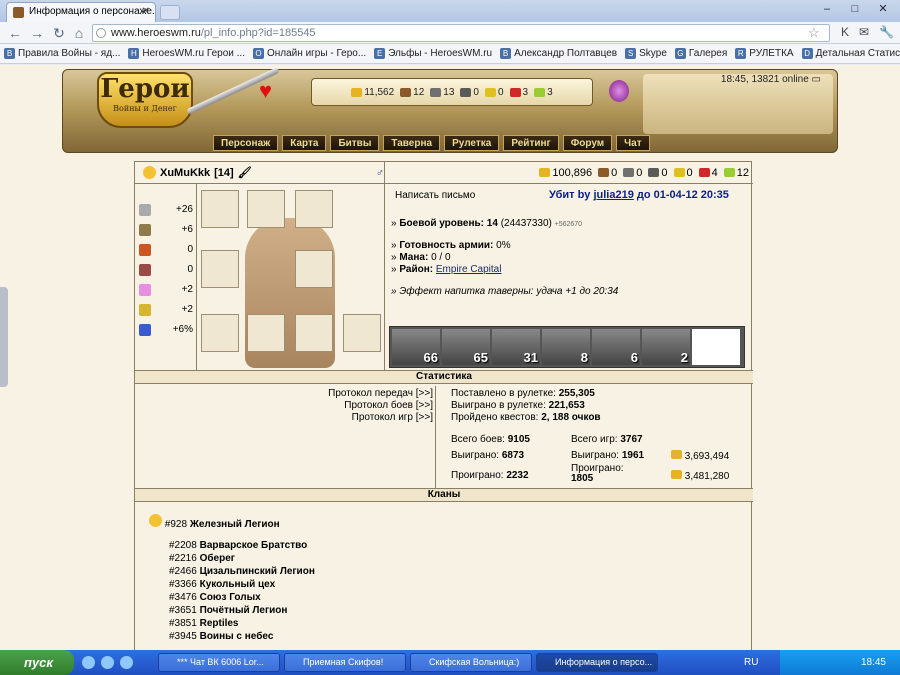 The height and width of the screenshot is (675, 900). What do you see at coordinates (228, 610) in the screenshot?
I see `clan-item: #3651 Почётный Легион` at bounding box center [228, 610].